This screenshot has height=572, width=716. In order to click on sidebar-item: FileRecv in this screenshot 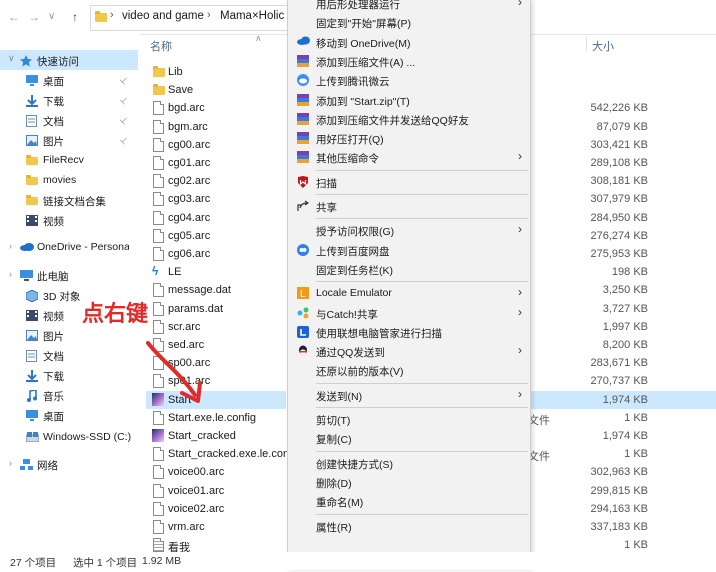, I will do `click(69, 160)`.